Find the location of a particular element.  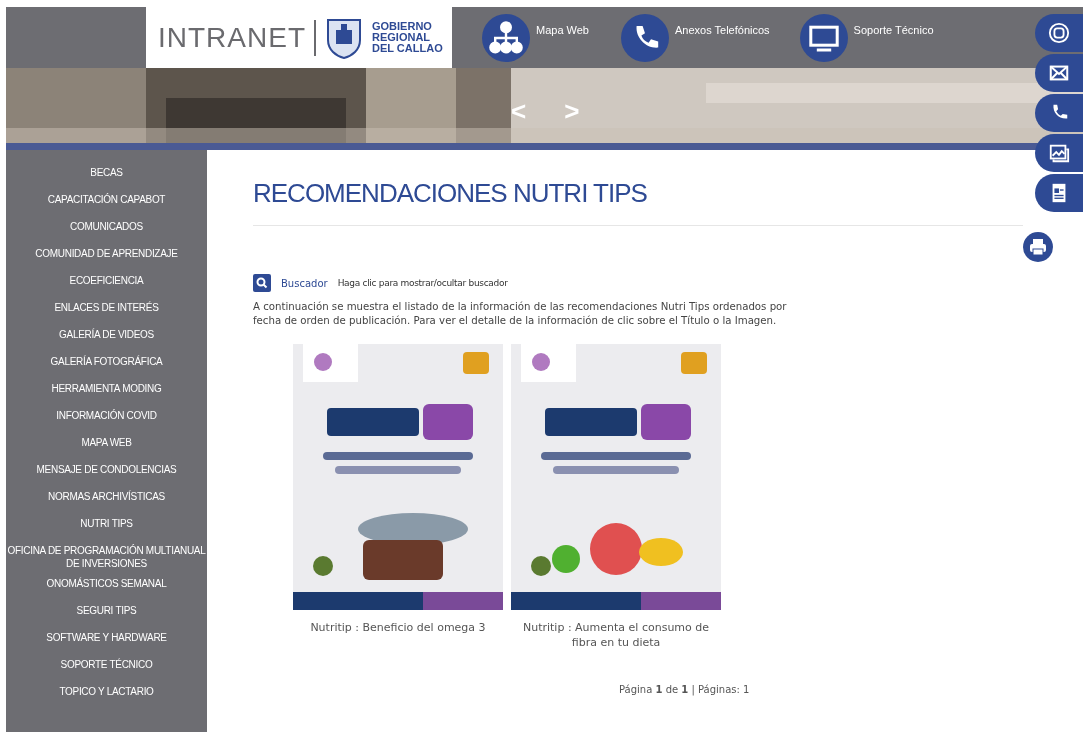

sidebar-item: NORMAS ARCHIVÍSTICAS is located at coordinates (106, 496).